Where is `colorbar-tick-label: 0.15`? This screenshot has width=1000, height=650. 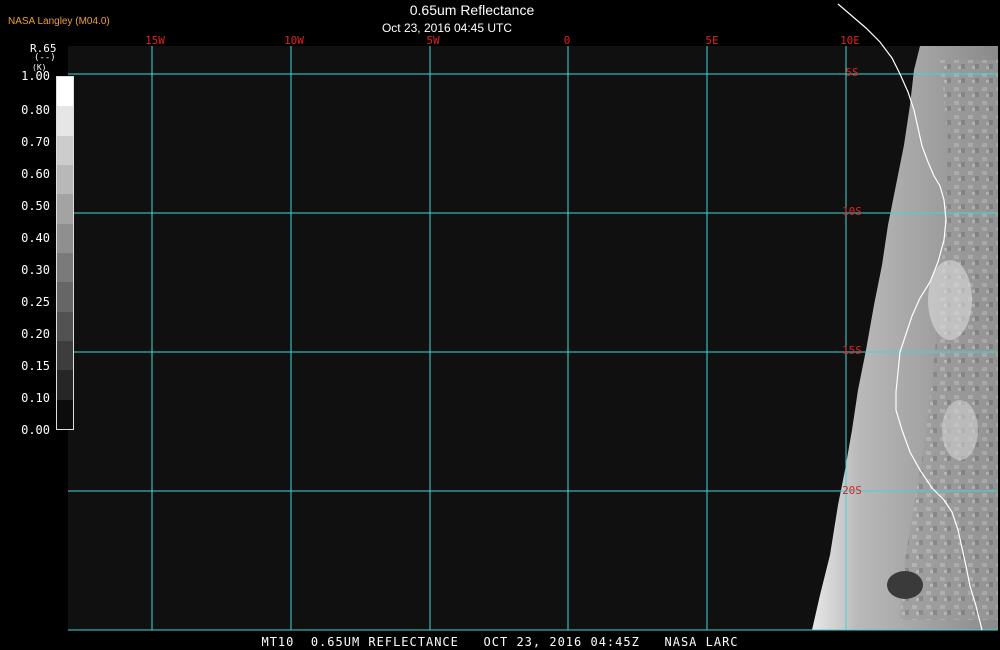 colorbar-tick-label: 0.15 is located at coordinates (35, 366).